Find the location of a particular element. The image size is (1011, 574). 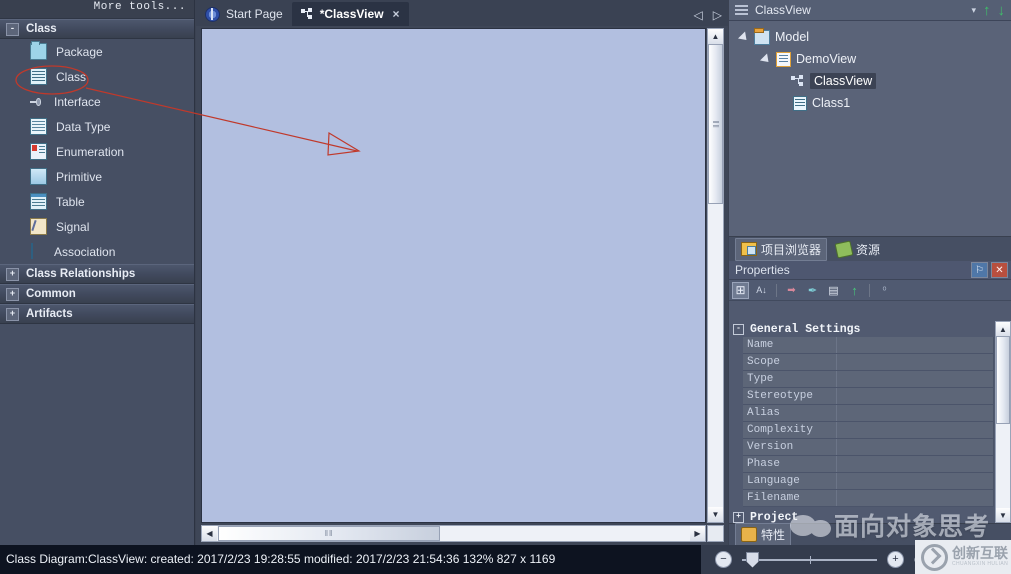

property-row: Type is located at coordinates (868, 379).